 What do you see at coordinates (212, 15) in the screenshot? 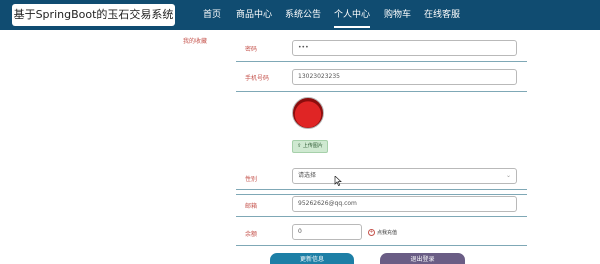
I see `nav-home: 首页` at bounding box center [212, 15].